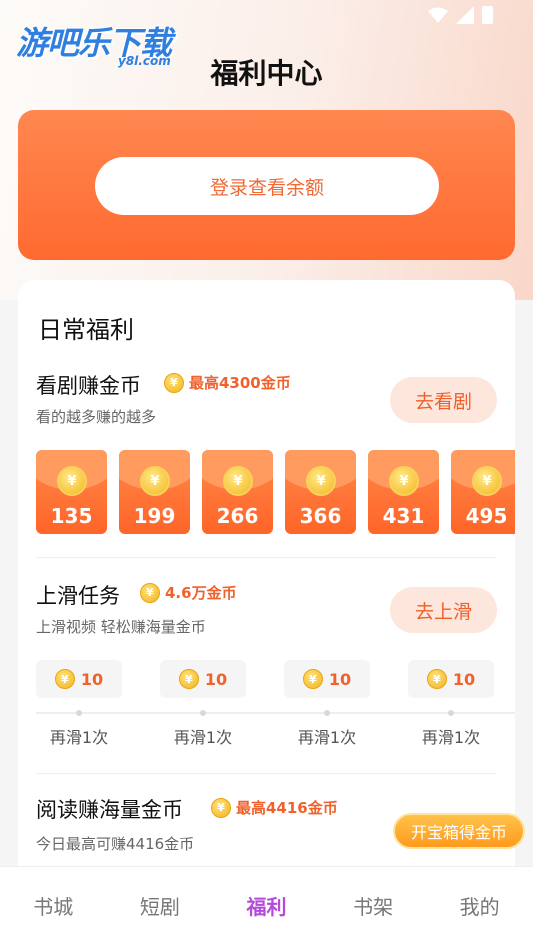 The height and width of the screenshot is (948, 533). Describe the element at coordinates (487, 15) in the screenshot. I see `battery-icon` at that location.